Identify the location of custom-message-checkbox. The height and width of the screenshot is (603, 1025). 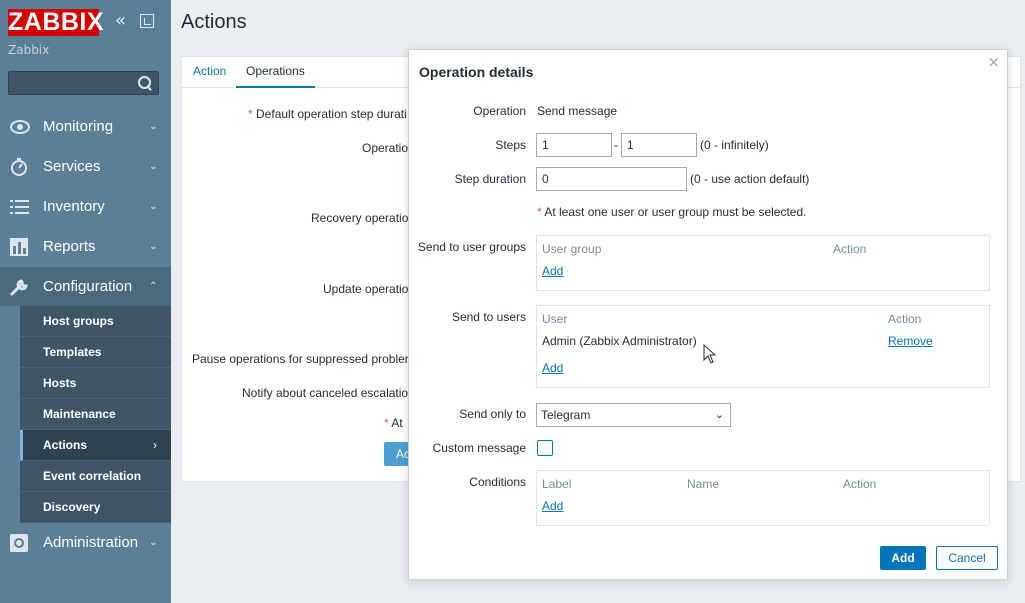
(545, 448).